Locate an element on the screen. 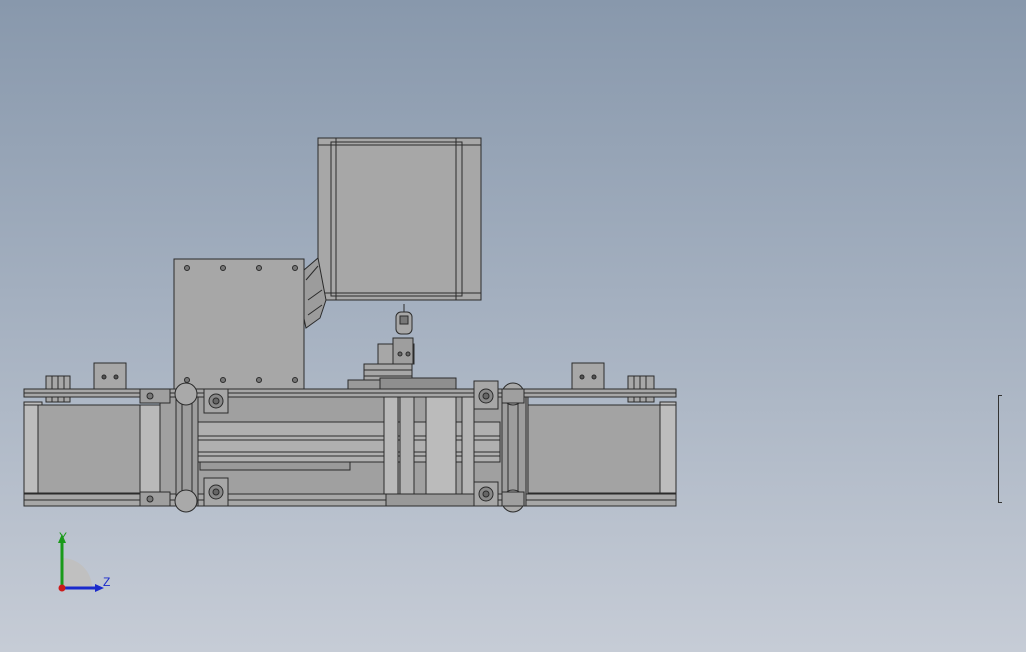 The image size is (1026, 652). top-hopper-box is located at coordinates (399, 219).